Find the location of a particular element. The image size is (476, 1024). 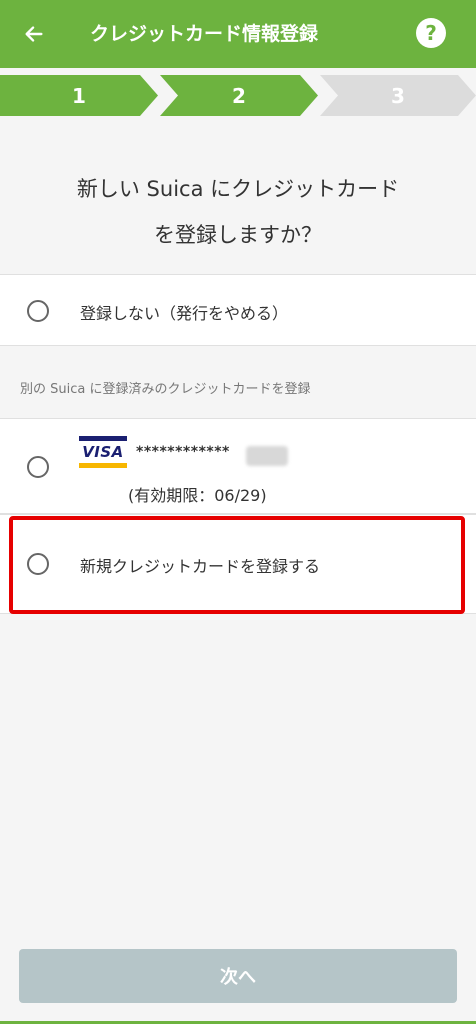

option-new-card: 新規クレジットカードを登録する is located at coordinates (238, 564).